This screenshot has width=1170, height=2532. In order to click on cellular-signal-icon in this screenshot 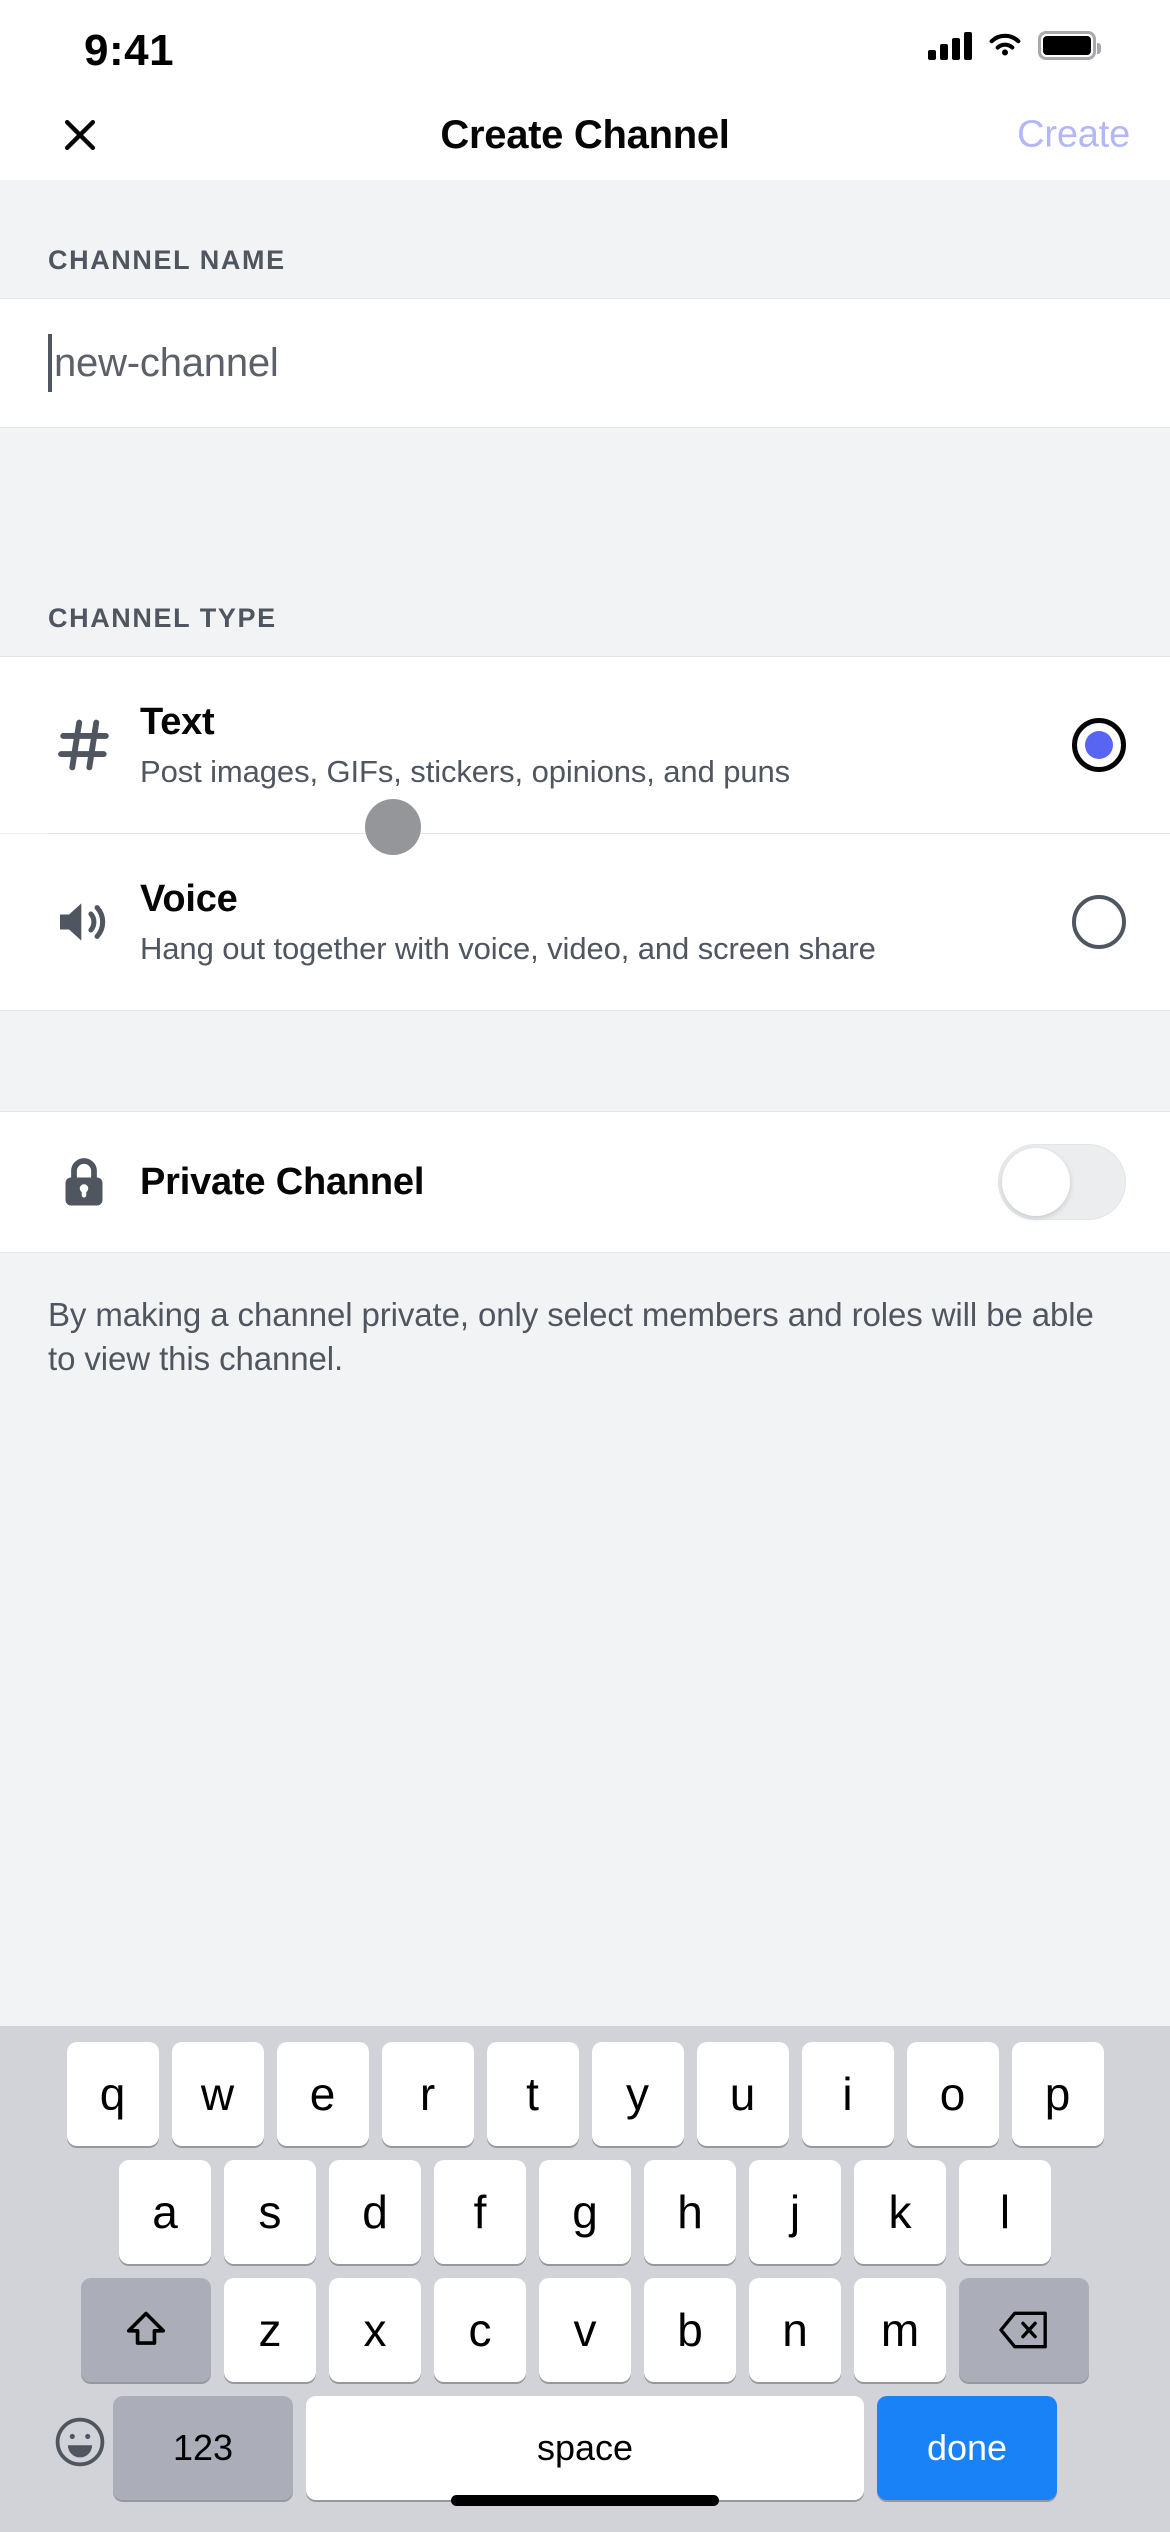, I will do `click(950, 45)`.